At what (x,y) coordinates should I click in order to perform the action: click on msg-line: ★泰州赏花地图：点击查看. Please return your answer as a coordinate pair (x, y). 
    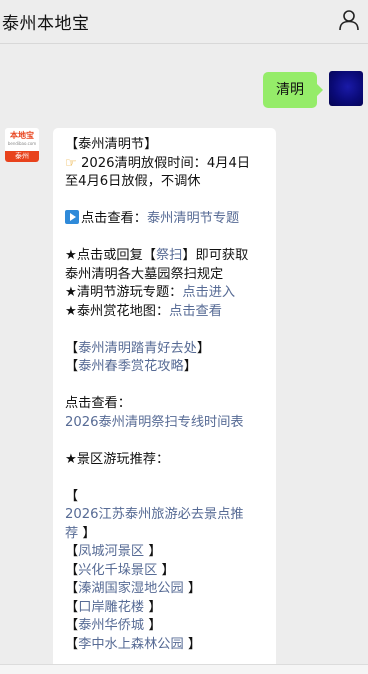
    Looking at the image, I should click on (165, 312).